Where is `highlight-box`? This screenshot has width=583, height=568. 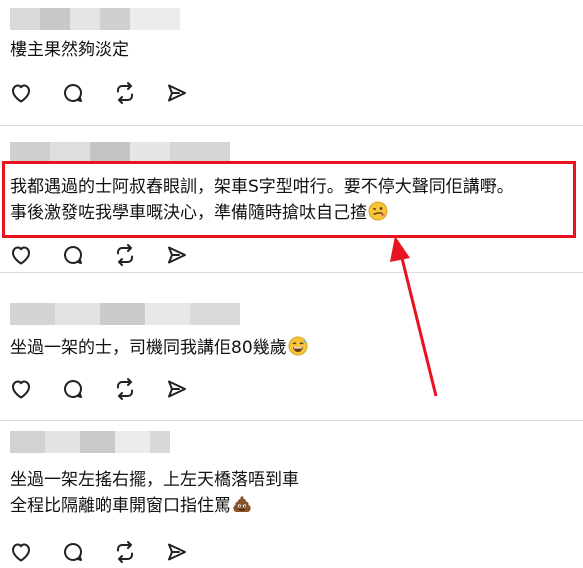
highlight-box is located at coordinates (289, 199).